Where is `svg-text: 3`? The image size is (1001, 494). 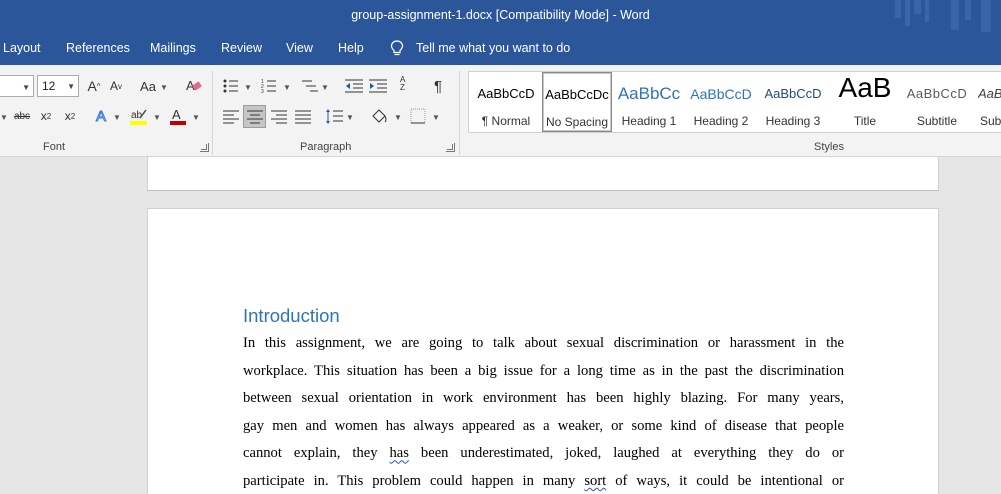
svg-text: 3 is located at coordinates (262, 91).